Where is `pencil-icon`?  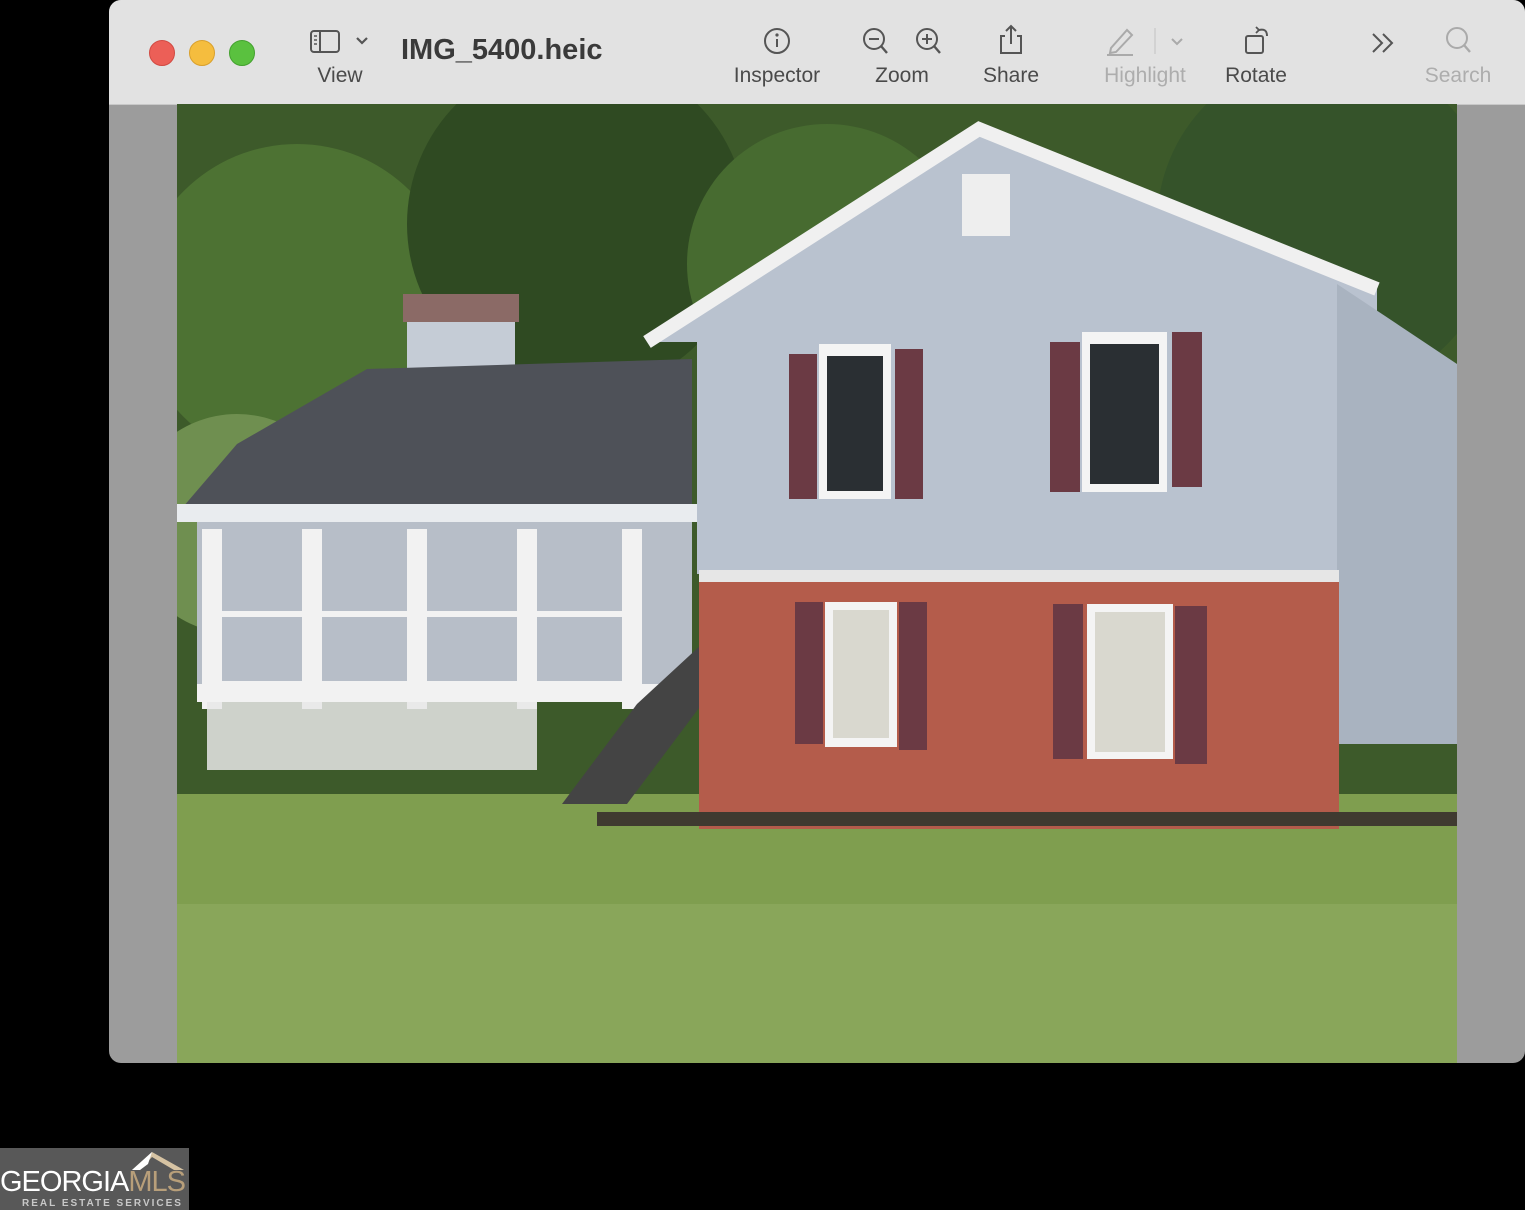
pencil-icon is located at coordinates (1145, 42).